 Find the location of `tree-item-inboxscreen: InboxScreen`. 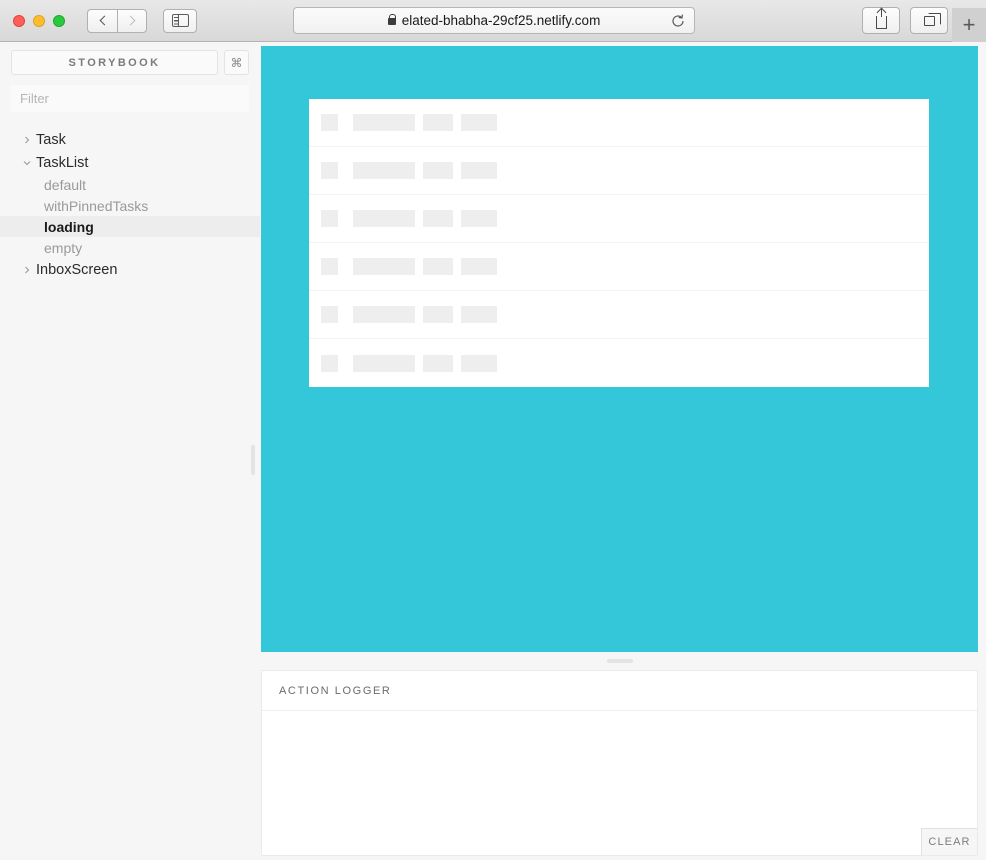

tree-item-inboxscreen: InboxScreen is located at coordinates (130, 269).